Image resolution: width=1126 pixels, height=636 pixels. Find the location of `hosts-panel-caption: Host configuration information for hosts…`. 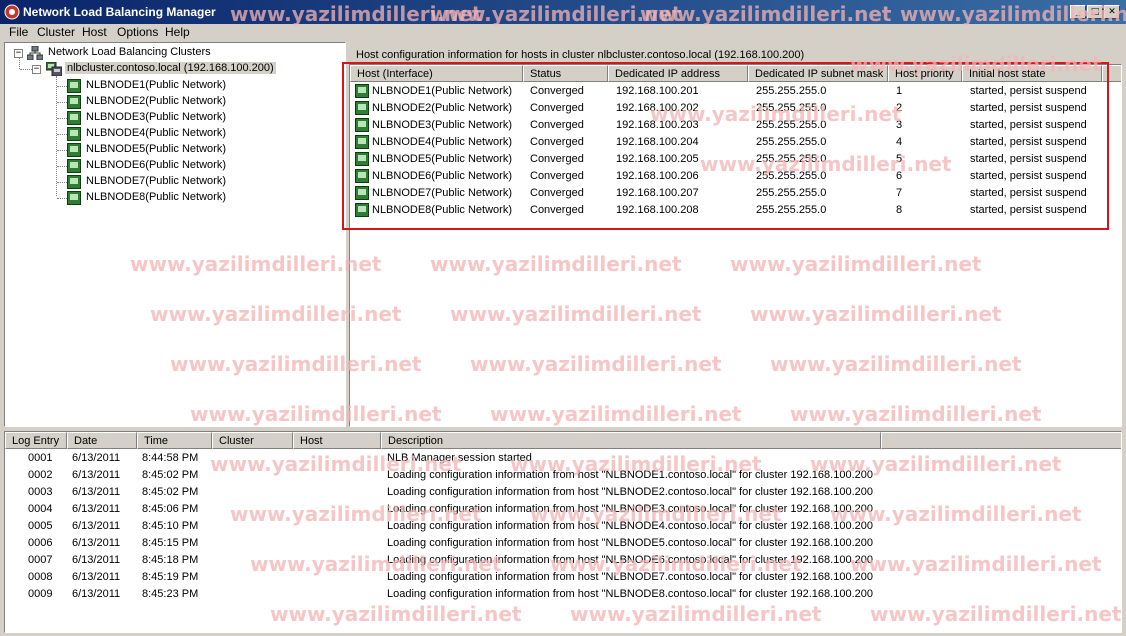

hosts-panel-caption: Host configuration information for hosts… is located at coordinates (580, 55).